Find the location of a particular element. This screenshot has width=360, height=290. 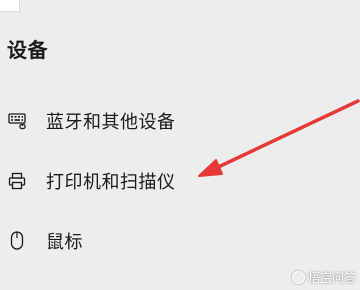

nav-item-bluetooth: 蓝牙和其他设备 is located at coordinates (130, 121).